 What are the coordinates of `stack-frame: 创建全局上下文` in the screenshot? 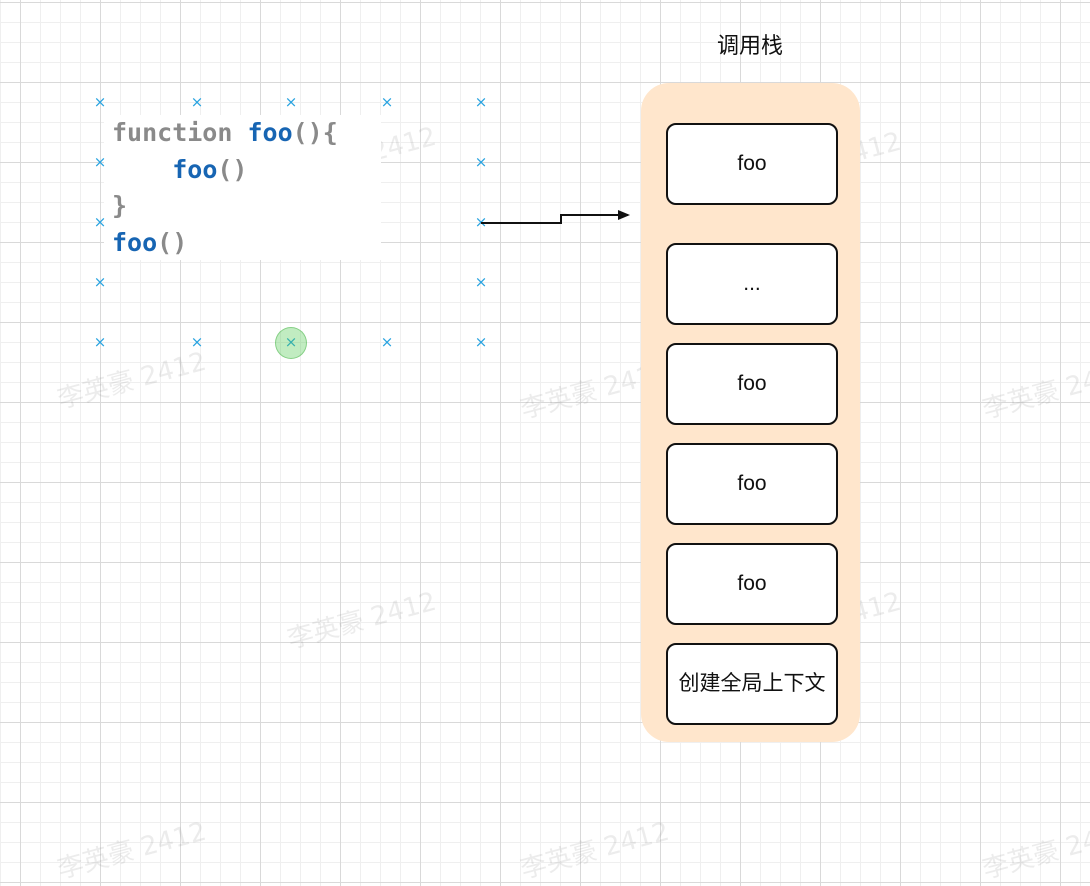 It's located at (752, 684).